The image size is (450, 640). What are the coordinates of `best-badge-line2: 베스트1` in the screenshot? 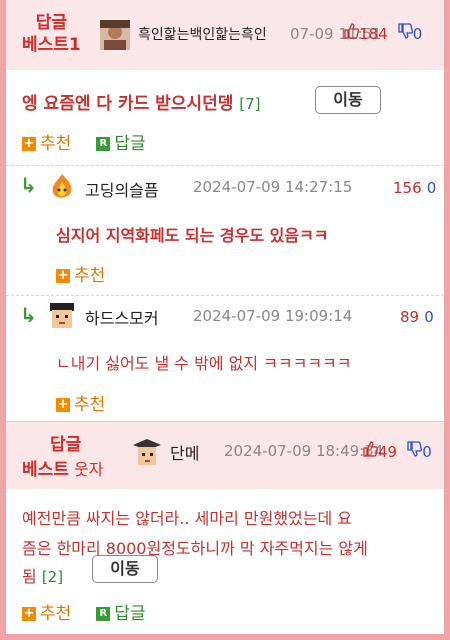 It's located at (51, 45).